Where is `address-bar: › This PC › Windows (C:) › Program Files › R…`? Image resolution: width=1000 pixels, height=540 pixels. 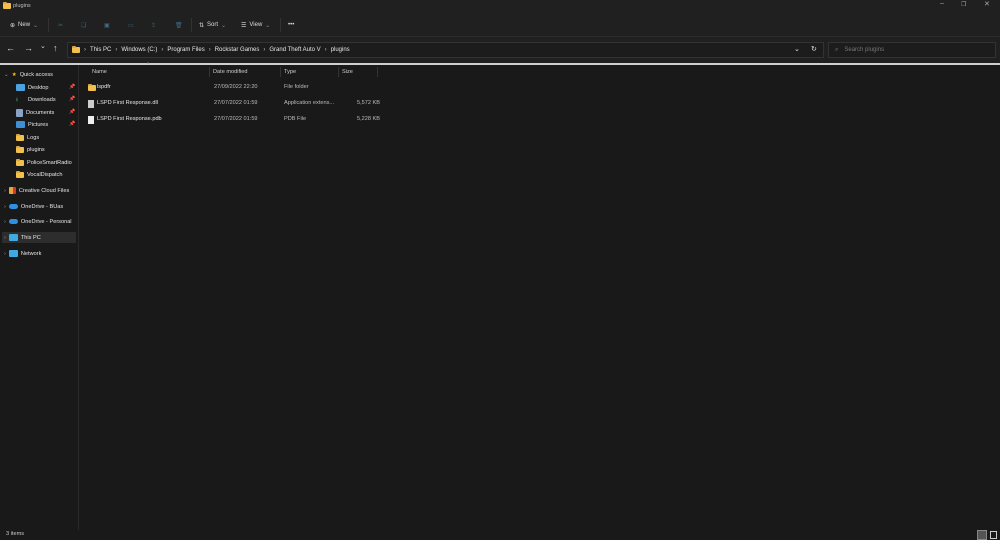
address-bar: › This PC › Windows (C:) › Program Files › R… is located at coordinates (445, 50).